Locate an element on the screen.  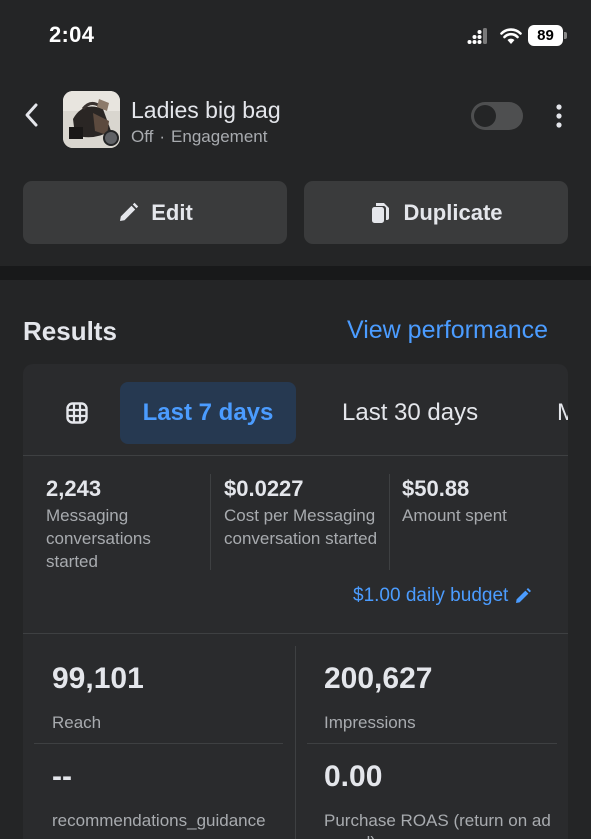
stat-value: -- is located at coordinates (62, 776).